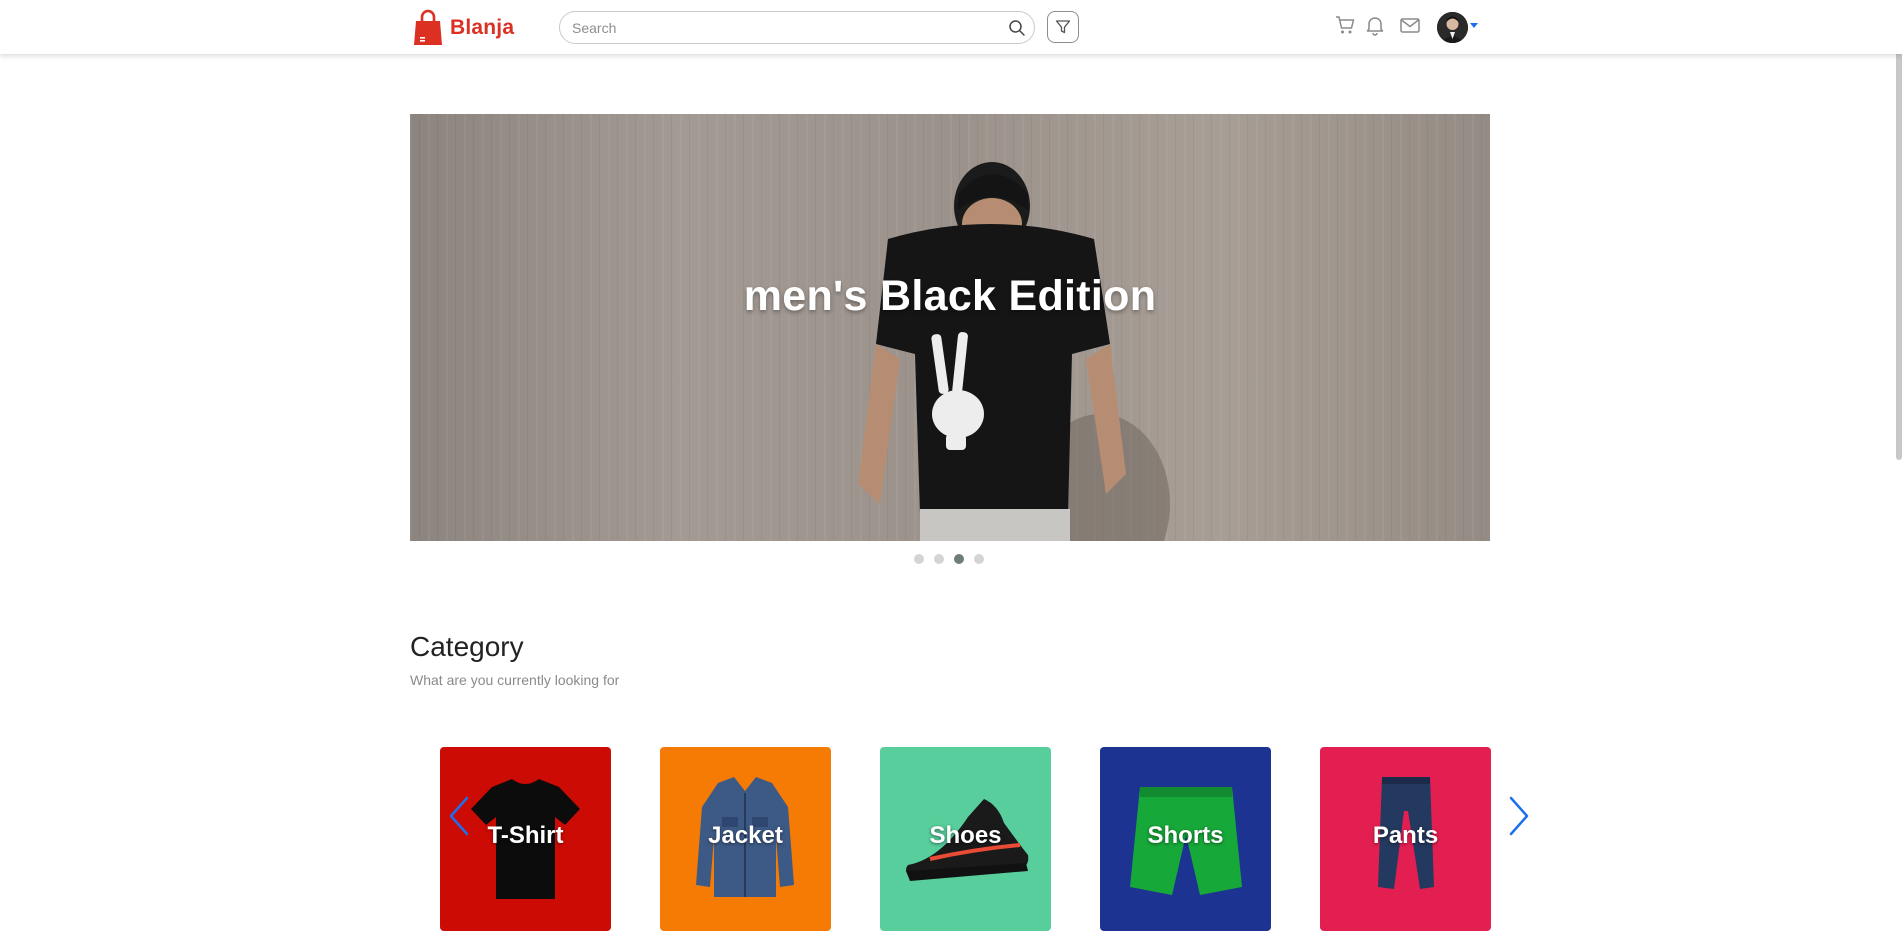 Image resolution: width=1902 pixels, height=931 pixels. What do you see at coordinates (1474, 25) in the screenshot?
I see `chevron-down-icon` at bounding box center [1474, 25].